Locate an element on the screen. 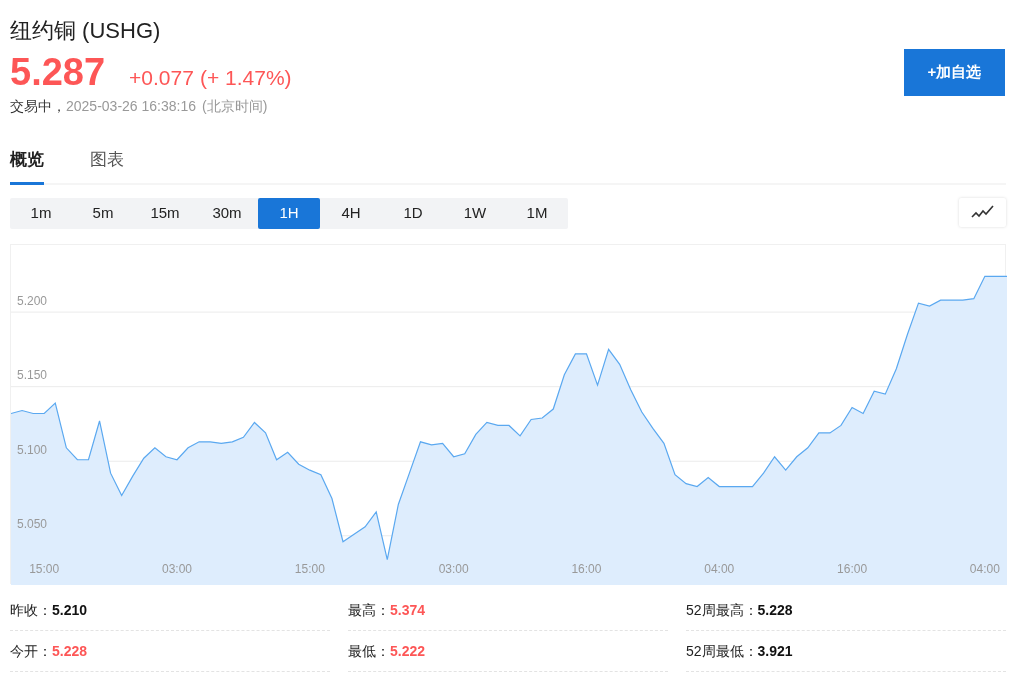 The width and height of the screenshot is (1024, 697). chart-type-button is located at coordinates (982, 212).